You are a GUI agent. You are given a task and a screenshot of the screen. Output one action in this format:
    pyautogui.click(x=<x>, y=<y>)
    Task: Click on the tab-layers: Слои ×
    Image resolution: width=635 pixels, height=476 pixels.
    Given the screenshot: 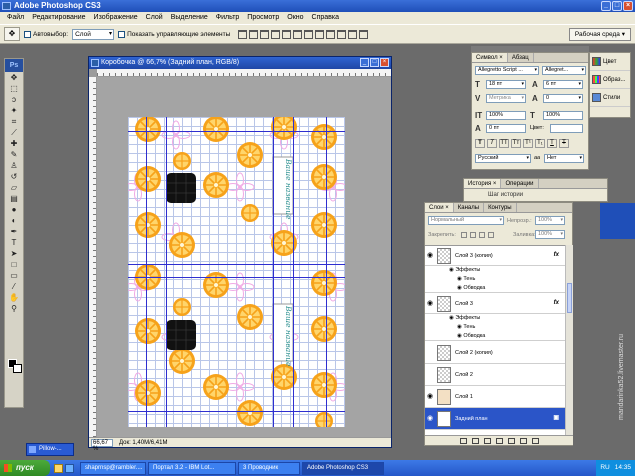 What is the action you would take?
    pyautogui.click(x=439, y=207)
    